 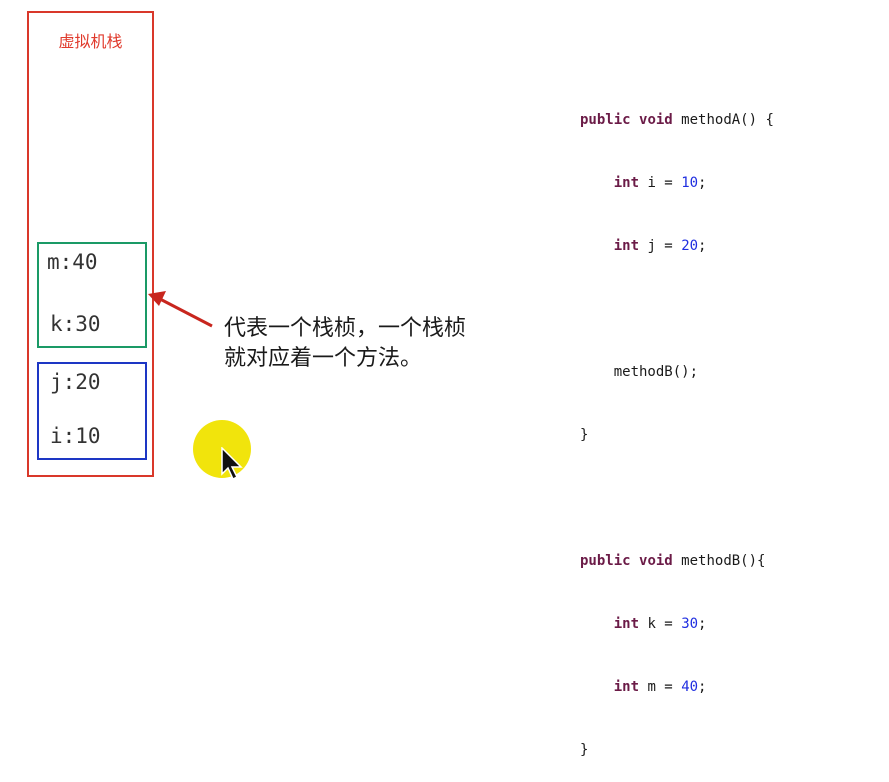 What do you see at coordinates (656, 372) in the screenshot?
I see `code-methodA-call: methodB();` at bounding box center [656, 372].